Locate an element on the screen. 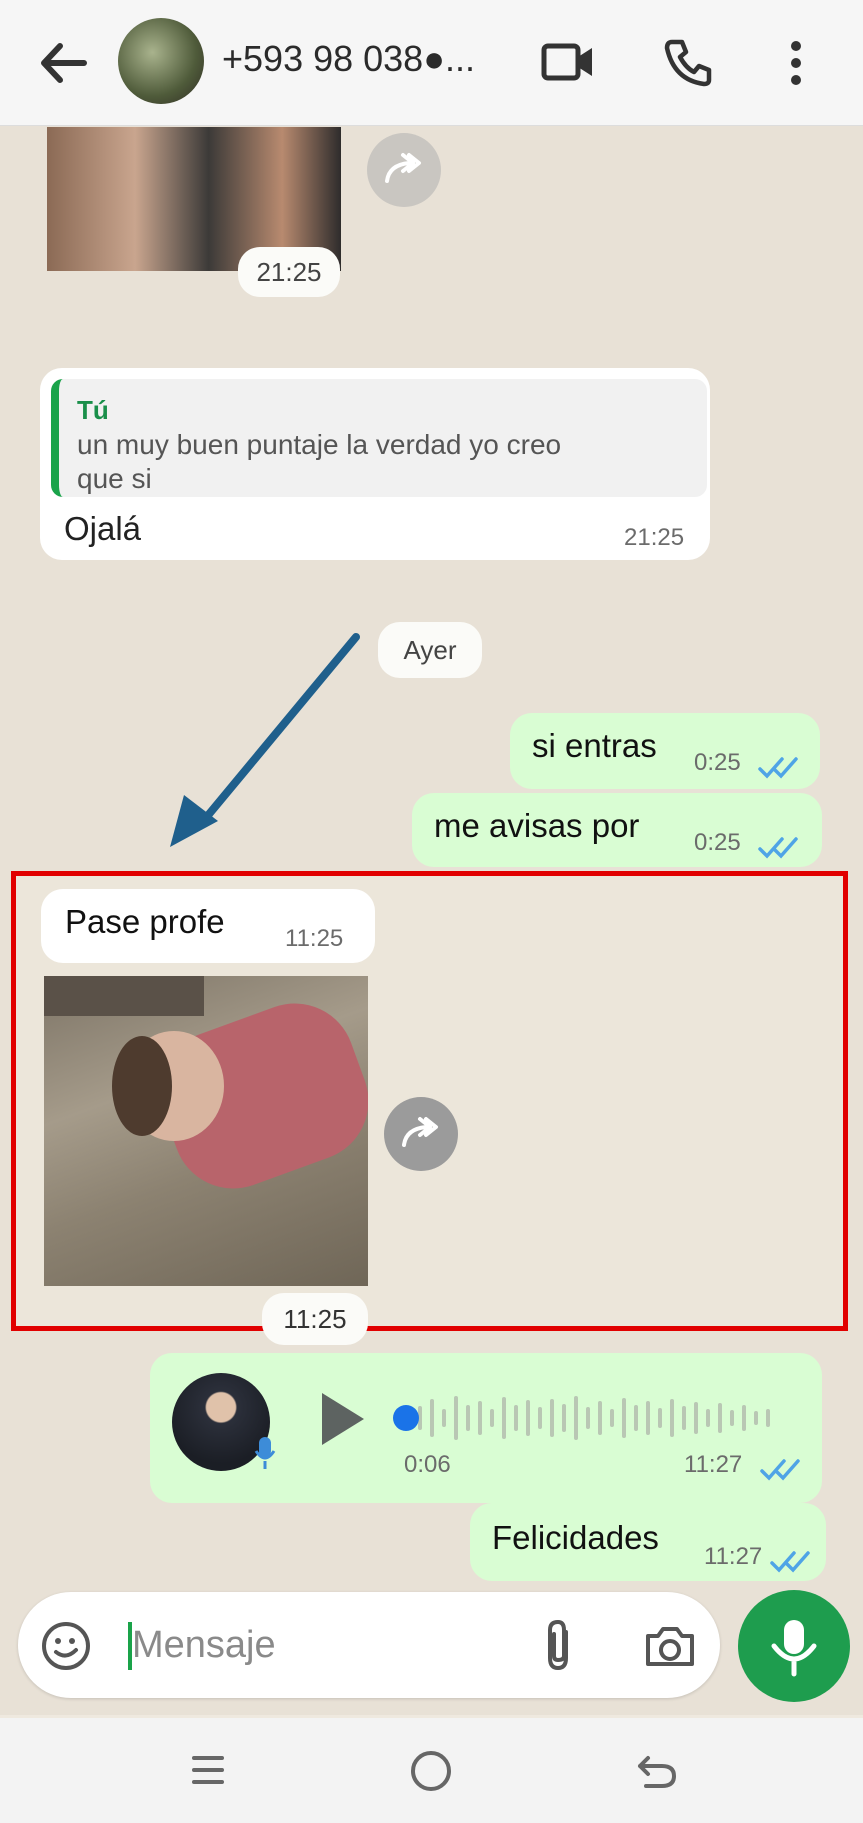  sticker-icon is located at coordinates (66, 1648).